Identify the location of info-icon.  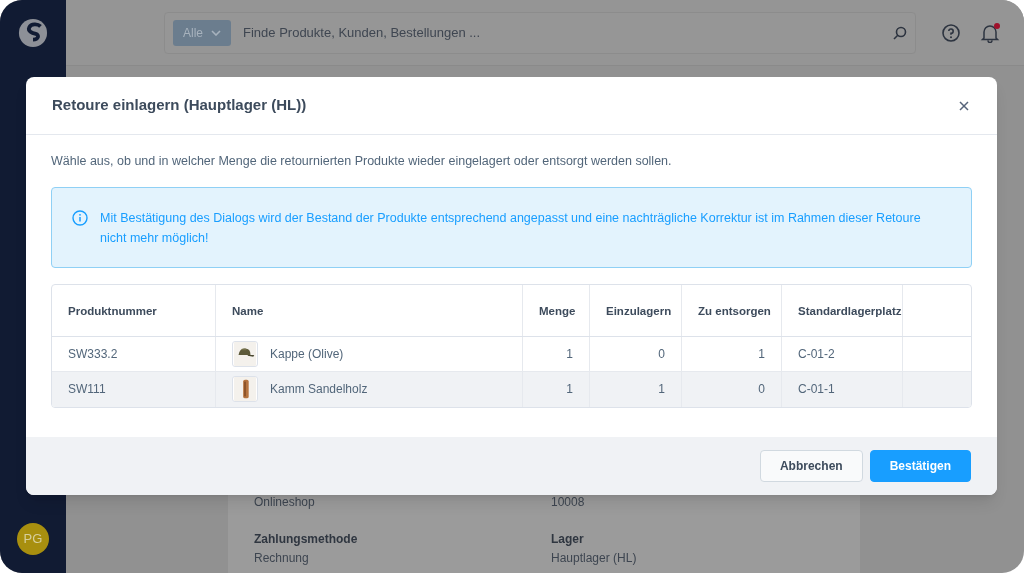
(80, 217).